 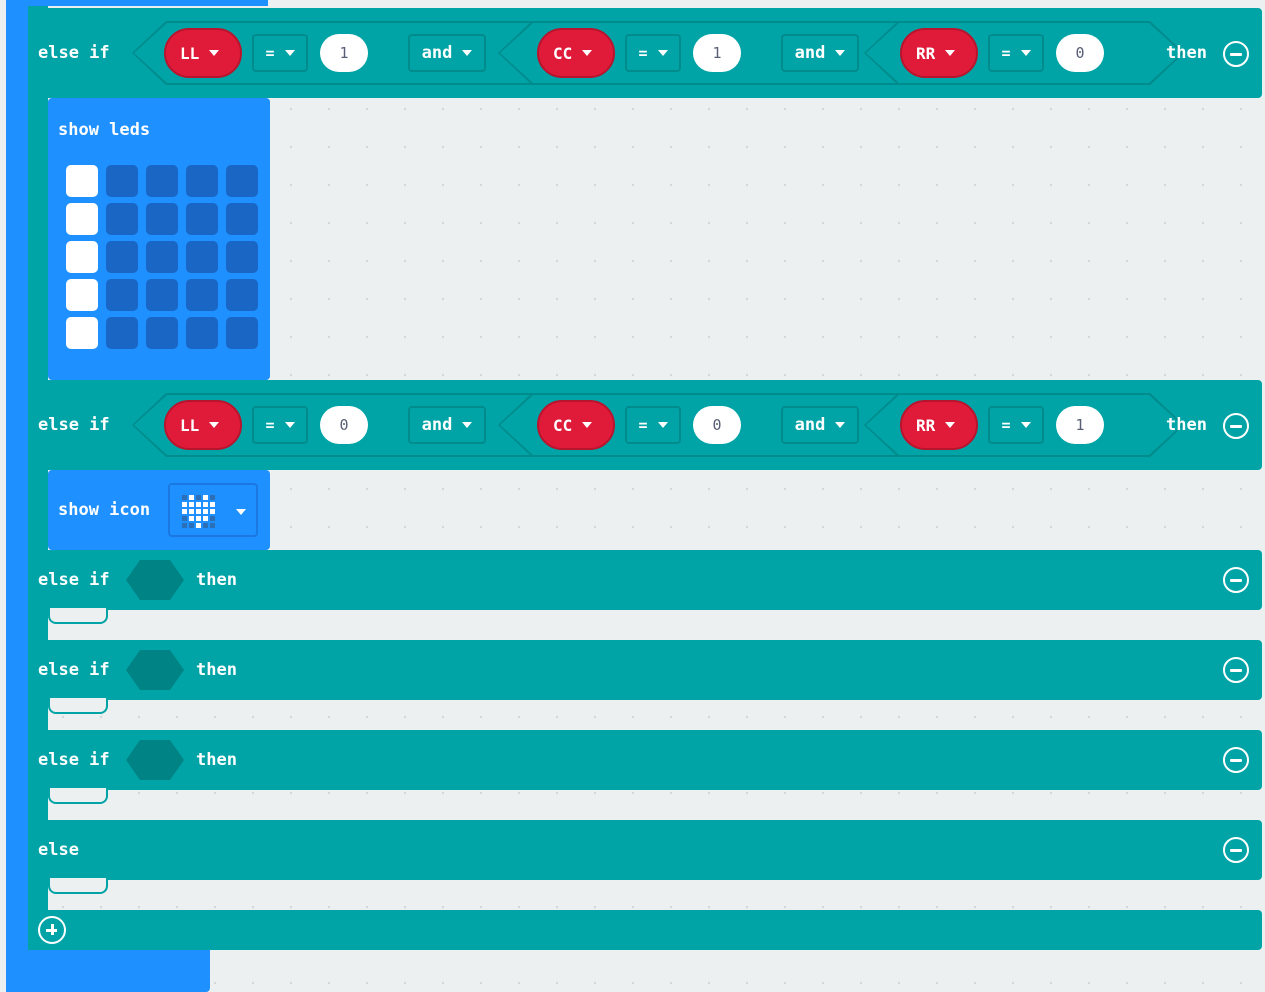 What do you see at coordinates (104, 130) in the screenshot?
I see `show-leds-label: show leds` at bounding box center [104, 130].